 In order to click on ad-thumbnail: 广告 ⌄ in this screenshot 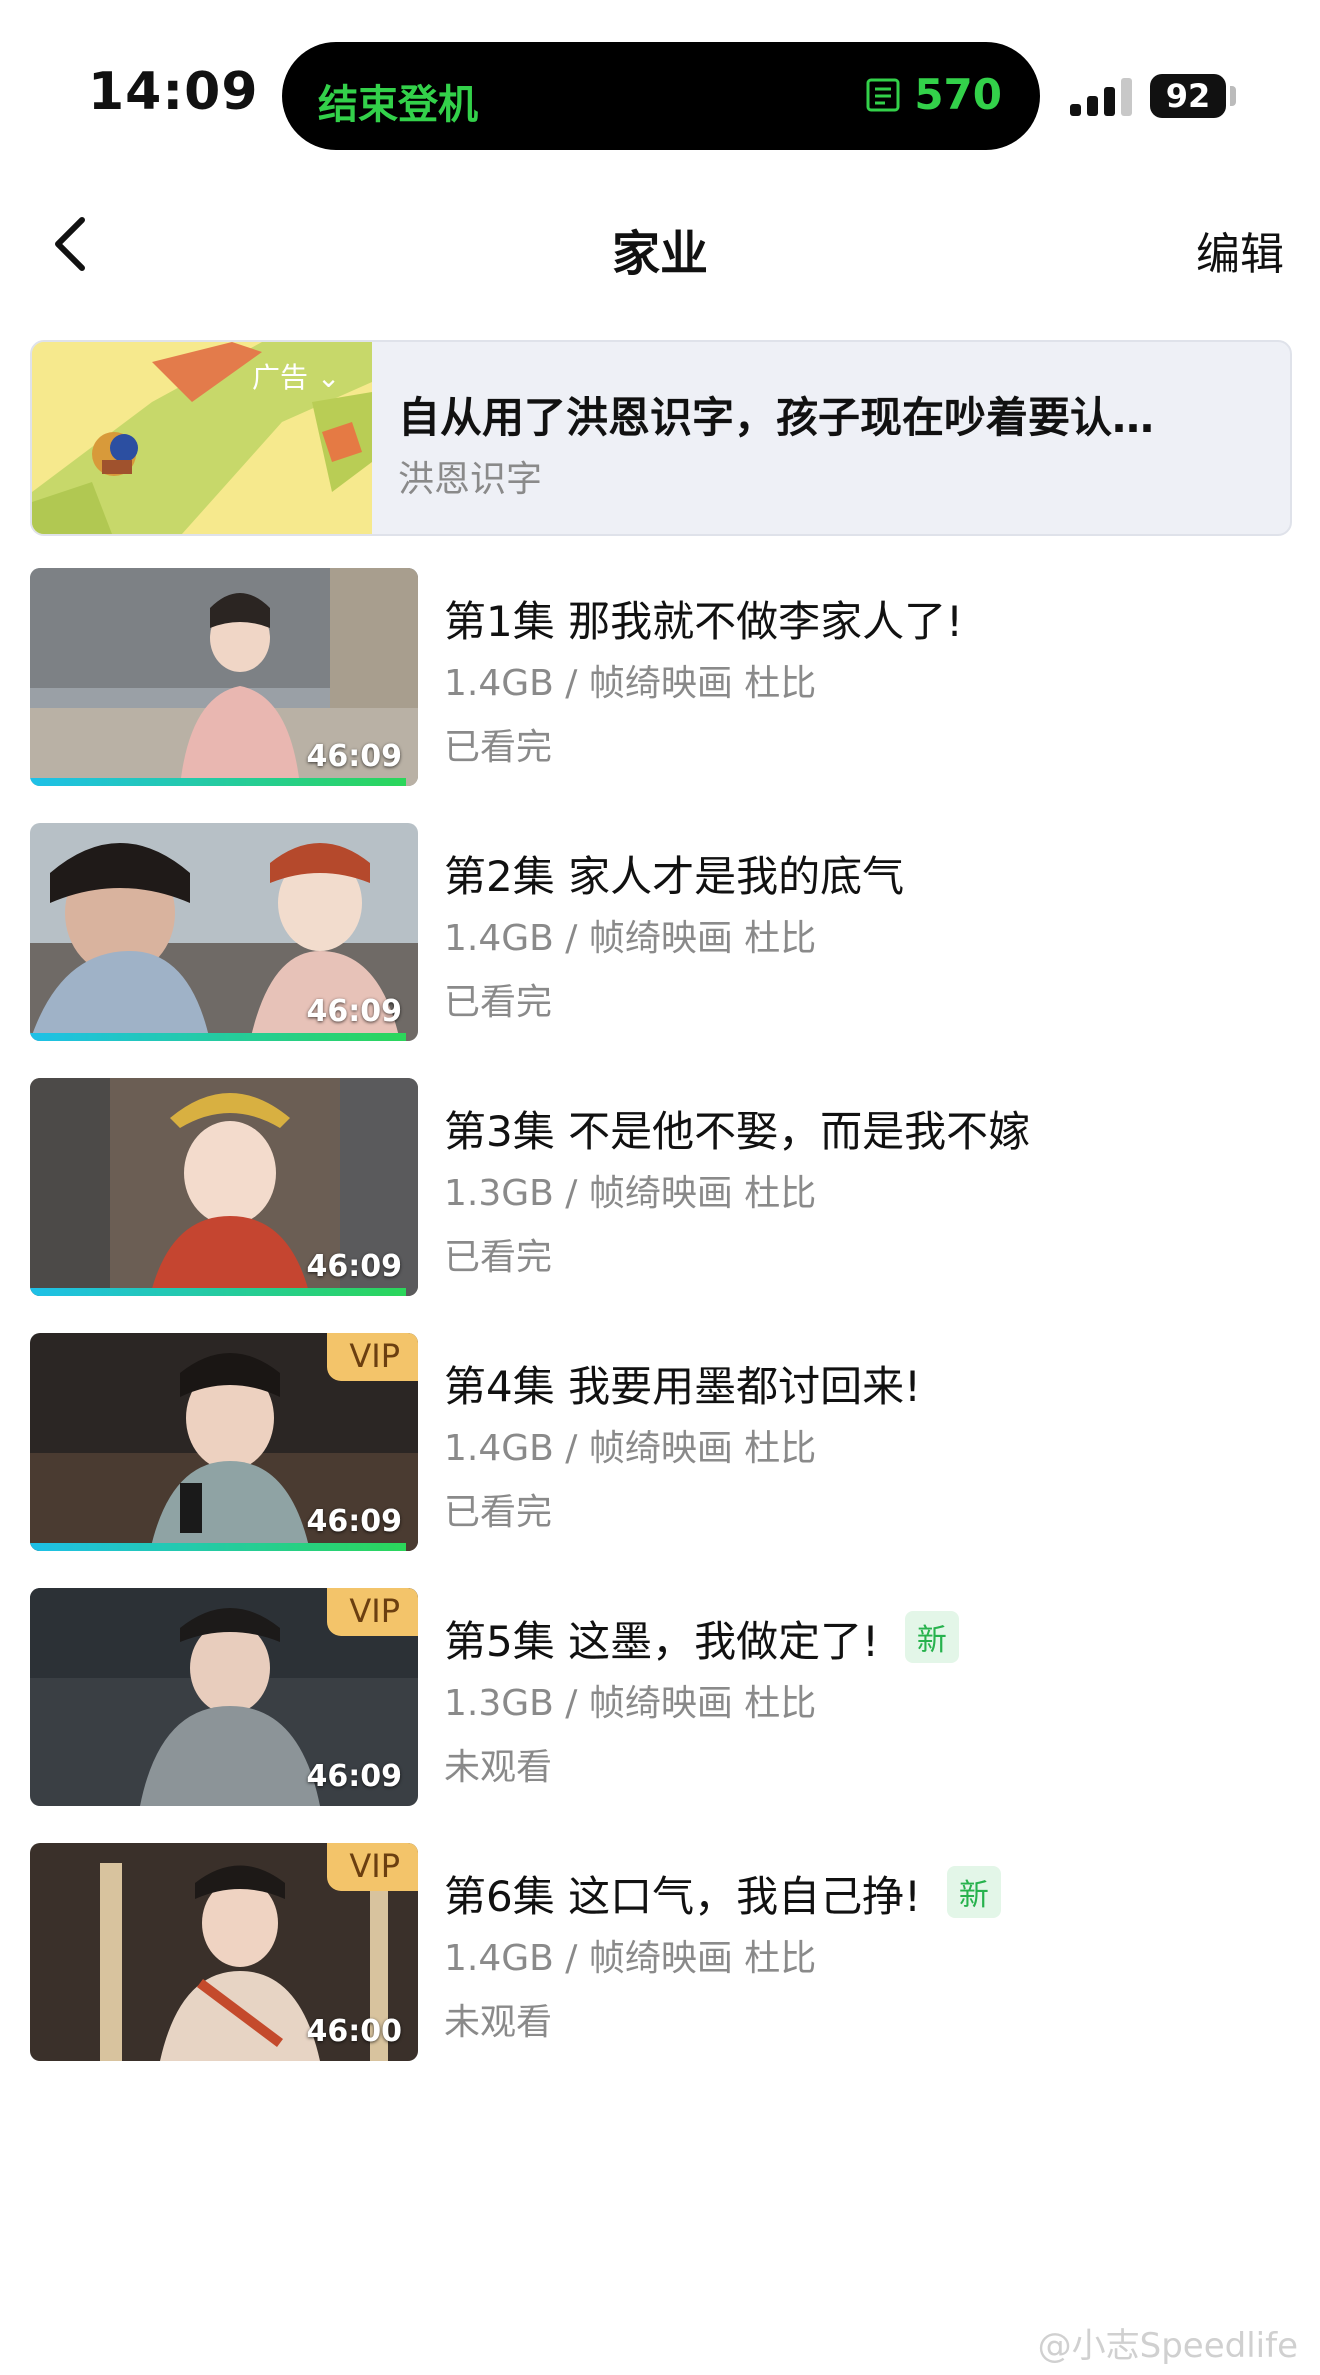, I will do `click(202, 438)`.